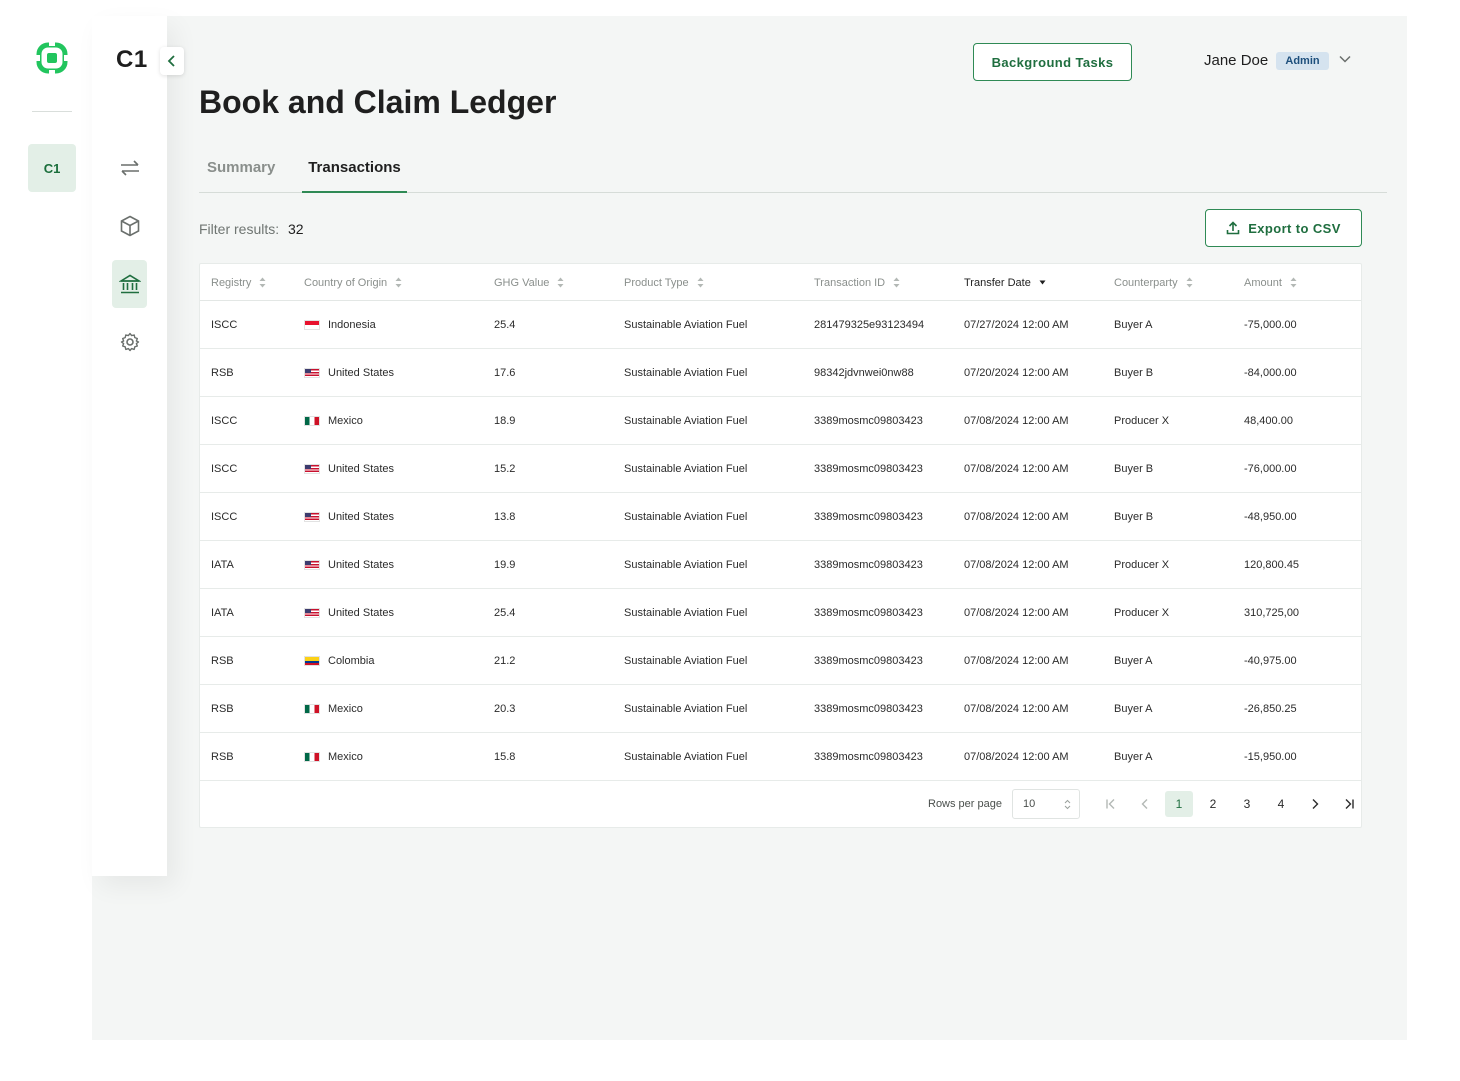 Image resolution: width=1460 pixels, height=1081 pixels. What do you see at coordinates (1283, 228) in the screenshot?
I see `export-csv-button: Export to CSV` at bounding box center [1283, 228].